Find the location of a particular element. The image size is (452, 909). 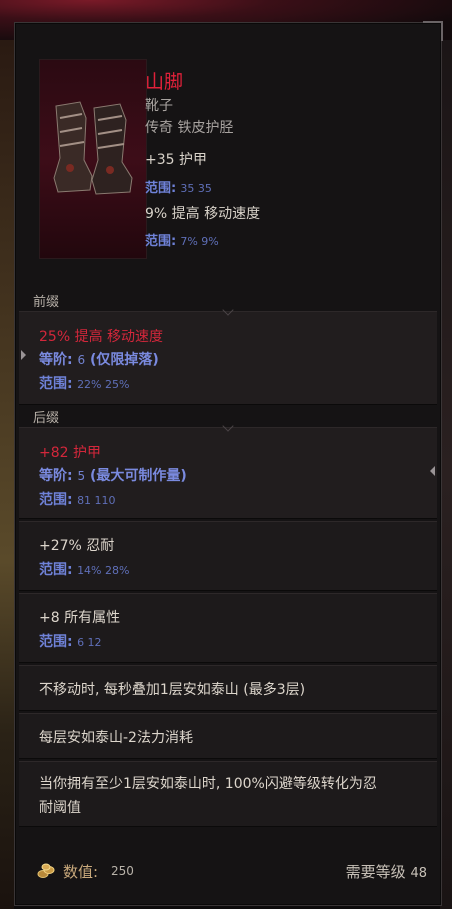

affix-text-line-1: 当你拥有至少1层安如泰山时, 100%闪避等级转化为忍 is located at coordinates (208, 784).